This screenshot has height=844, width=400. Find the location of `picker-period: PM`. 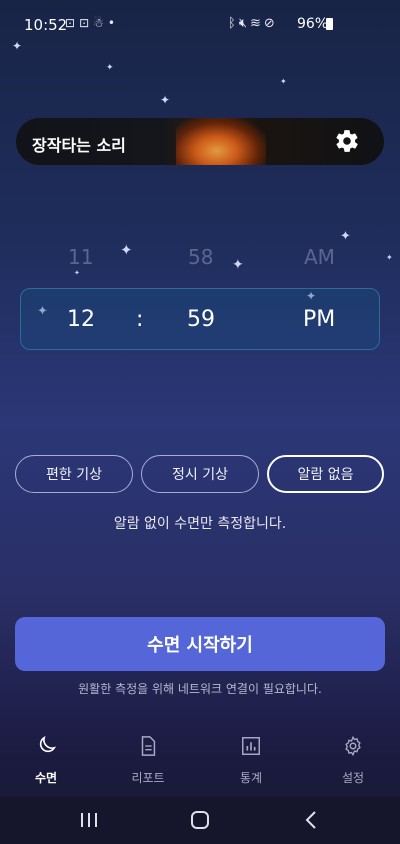

picker-period: PM is located at coordinates (319, 319).